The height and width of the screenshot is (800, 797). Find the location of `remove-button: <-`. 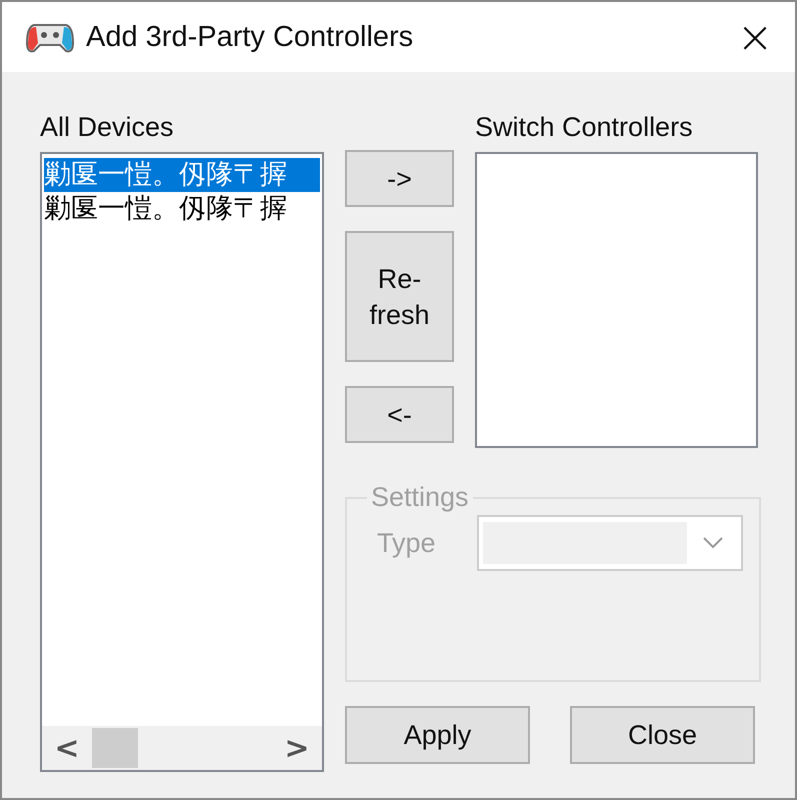

remove-button: <- is located at coordinates (399, 414).